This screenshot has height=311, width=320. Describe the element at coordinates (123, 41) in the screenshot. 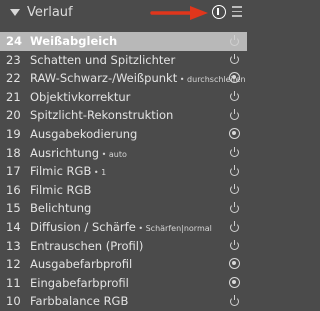

I see `history-item: 24 Weißabgleich` at that location.